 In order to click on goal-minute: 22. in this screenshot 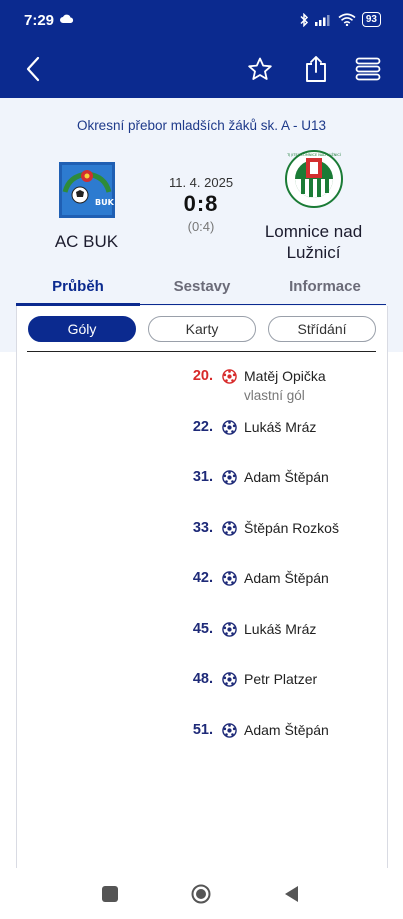, I will do `click(202, 426)`.